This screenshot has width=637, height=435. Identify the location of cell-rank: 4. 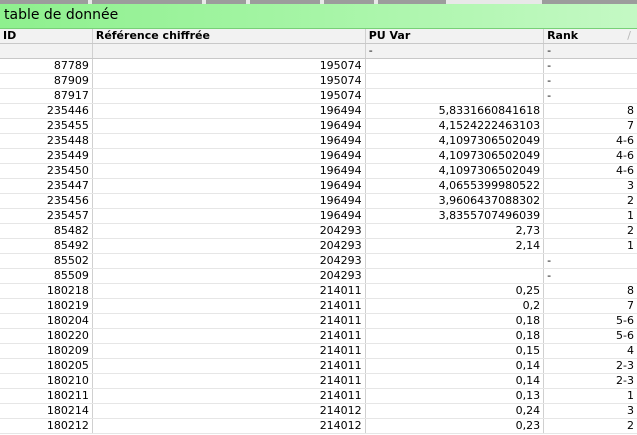
(590, 351).